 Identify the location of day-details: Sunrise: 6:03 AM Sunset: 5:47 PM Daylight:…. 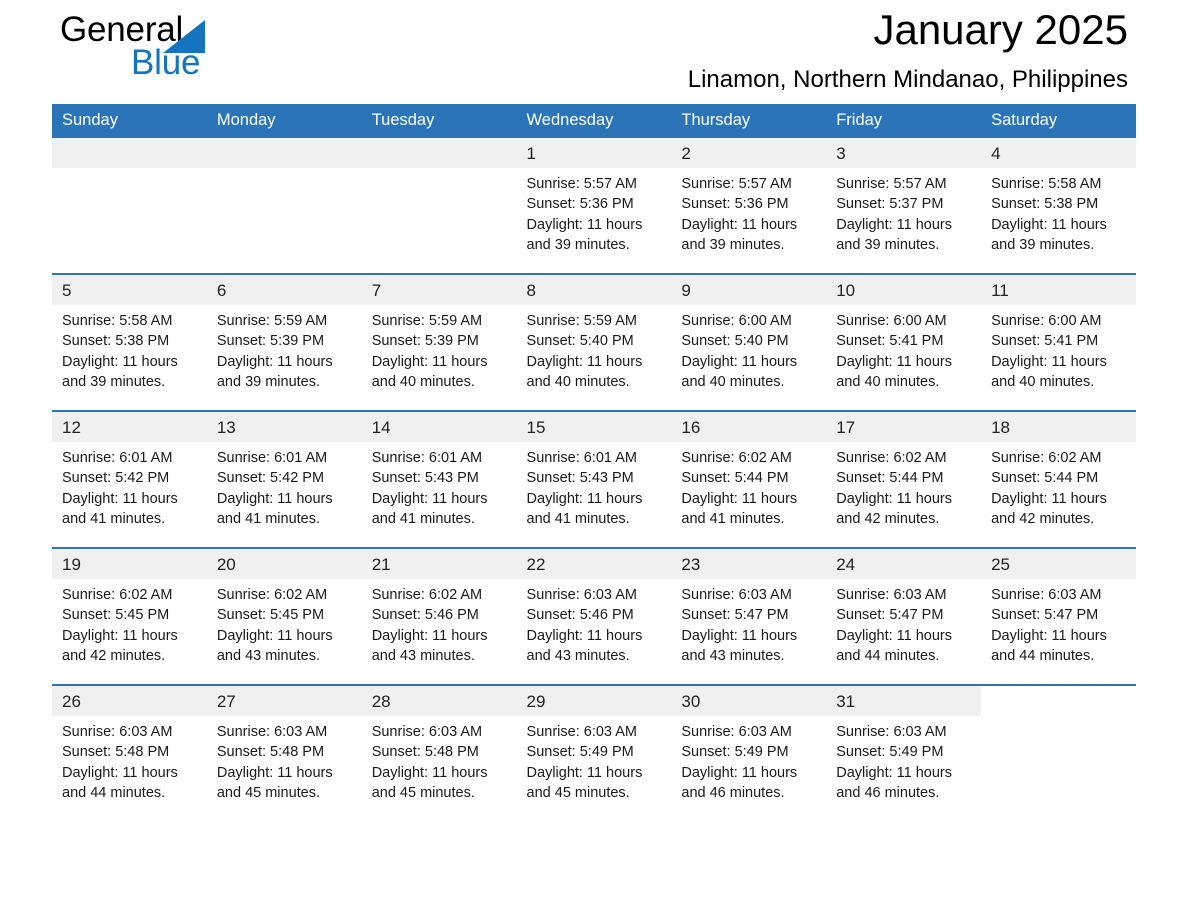
(903, 622).